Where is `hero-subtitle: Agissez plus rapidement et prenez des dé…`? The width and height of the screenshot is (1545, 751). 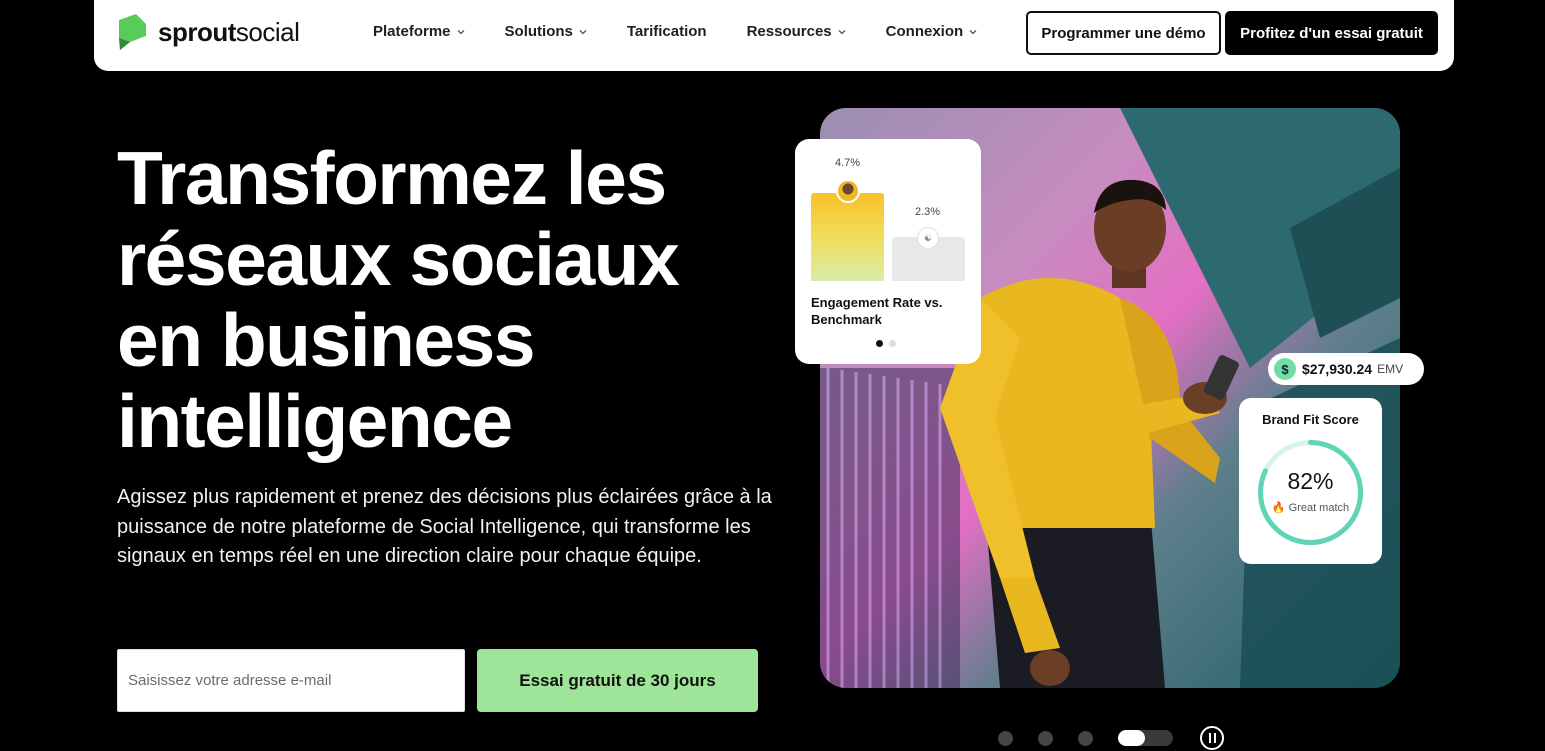 hero-subtitle: Agissez plus rapidement et prenez des dé… is located at coordinates (444, 526).